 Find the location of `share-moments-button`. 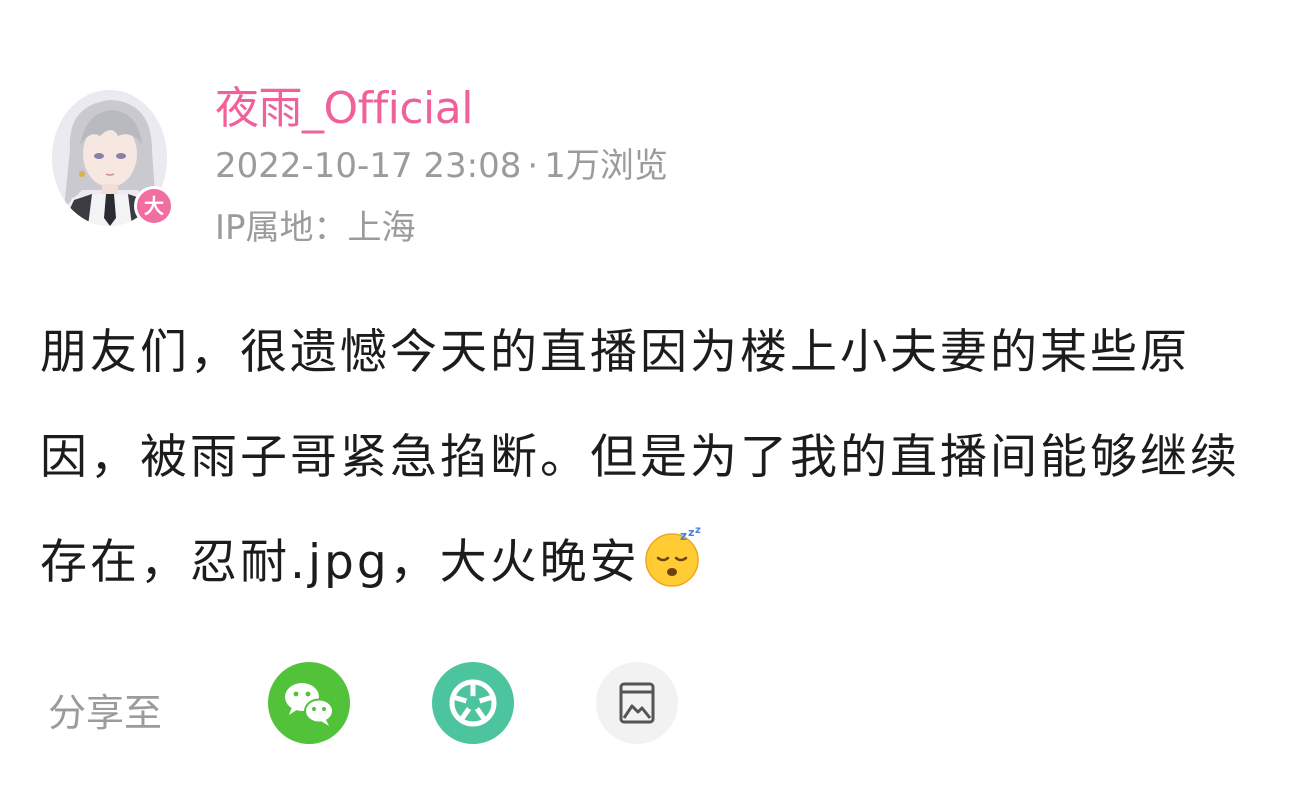

share-moments-button is located at coordinates (473, 703).